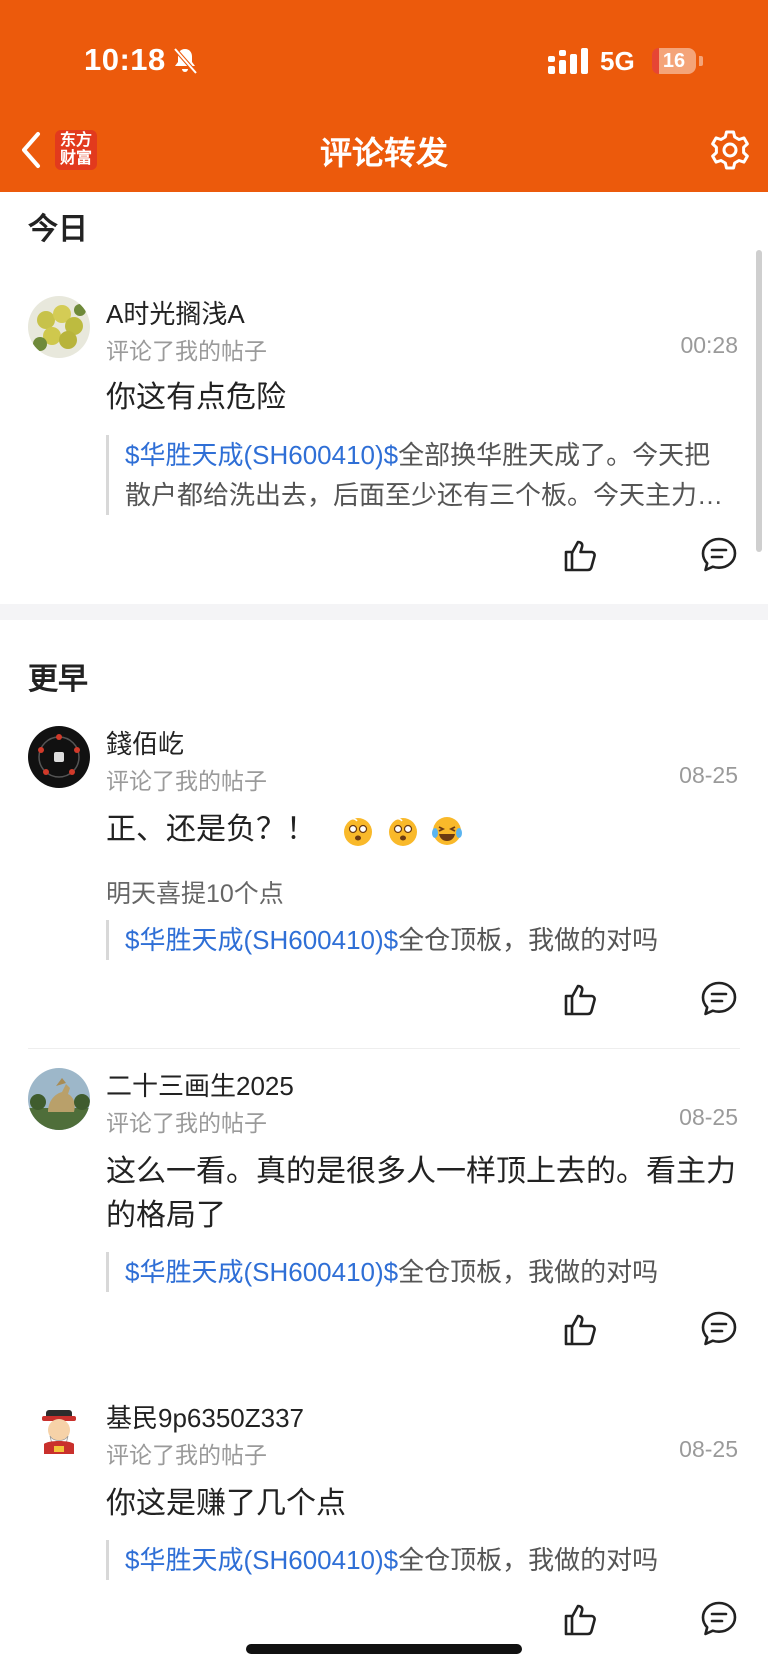 Image resolution: width=768 pixels, height=1670 pixels. I want to click on page-title: 评论转发, so click(383, 153).